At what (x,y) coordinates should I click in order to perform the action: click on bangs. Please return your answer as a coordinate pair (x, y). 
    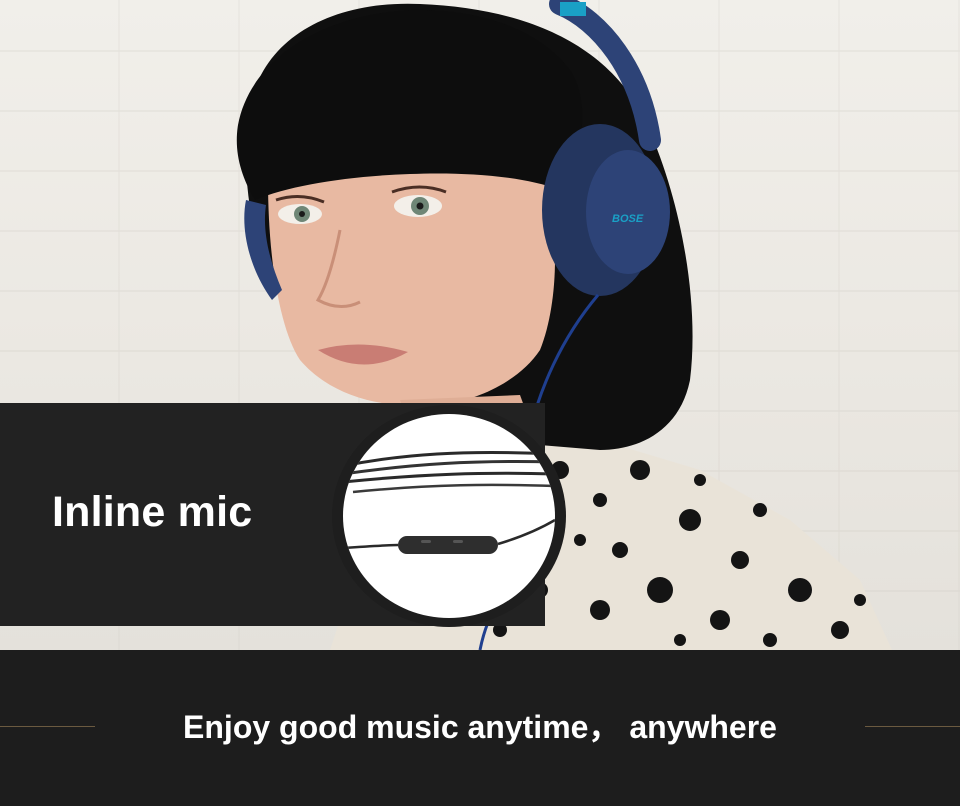
    Looking at the image, I should click on (409, 105).